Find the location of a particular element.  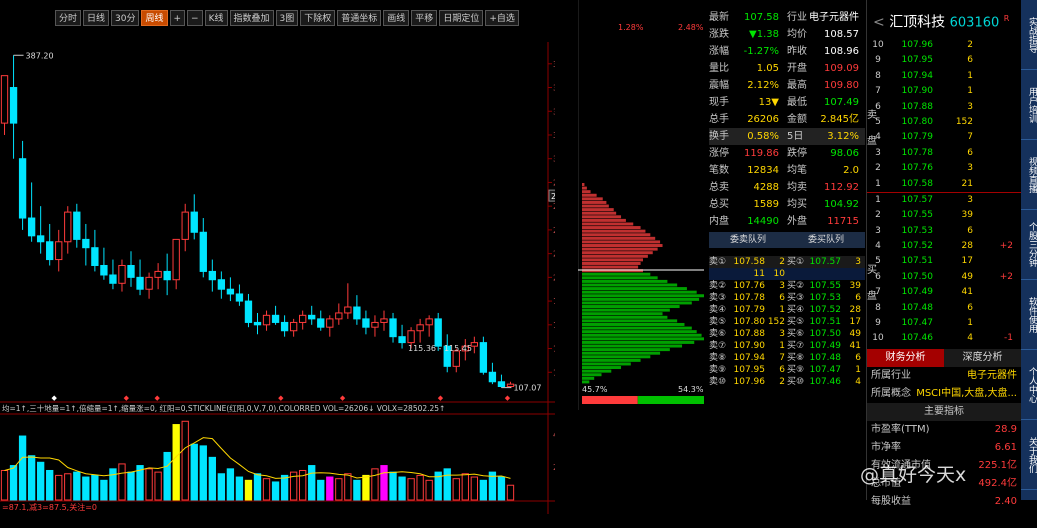

sell-level-row: 9 107.95 6 is located at coordinates (944, 60).